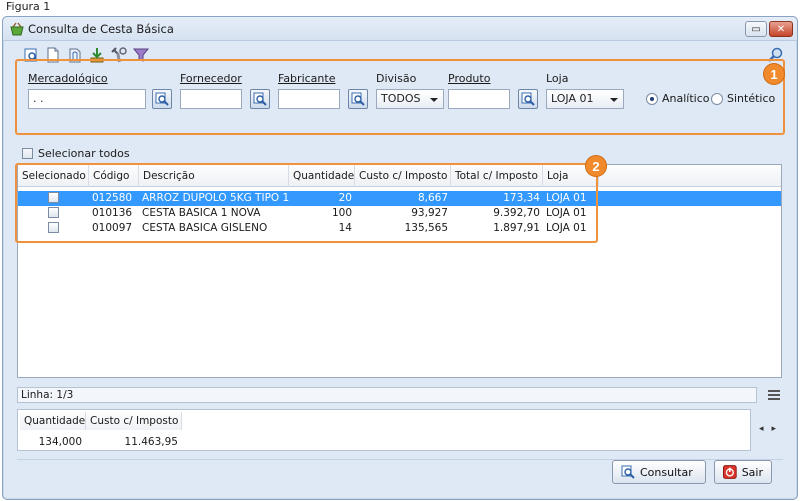 The height and width of the screenshot is (501, 800). I want to click on summary-header-custo: Custo c/ Imposto, so click(134, 421).